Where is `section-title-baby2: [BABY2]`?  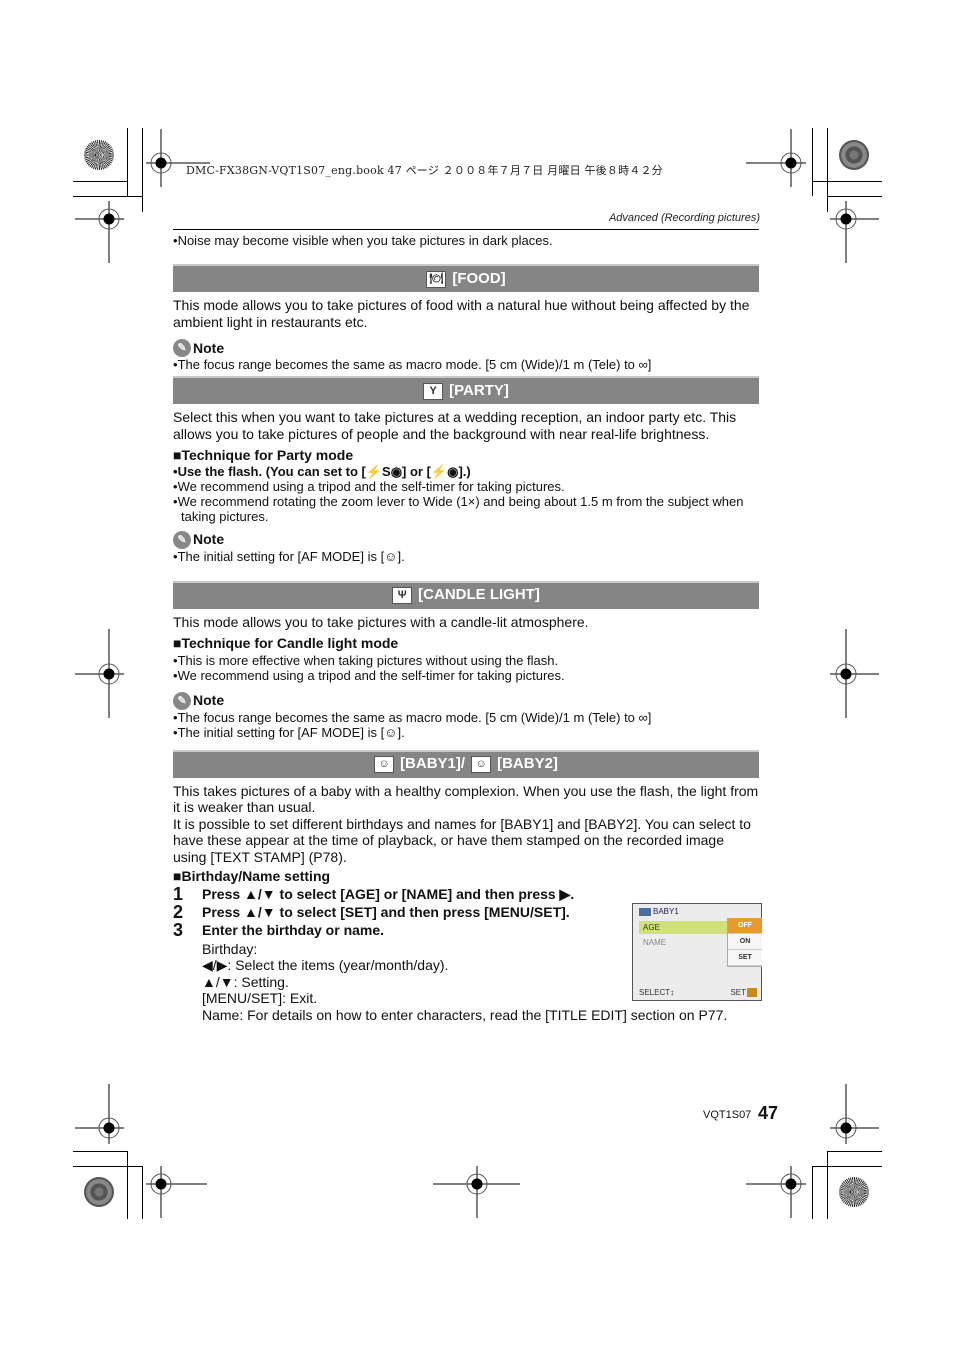 section-title-baby2: [BABY2] is located at coordinates (527, 764).